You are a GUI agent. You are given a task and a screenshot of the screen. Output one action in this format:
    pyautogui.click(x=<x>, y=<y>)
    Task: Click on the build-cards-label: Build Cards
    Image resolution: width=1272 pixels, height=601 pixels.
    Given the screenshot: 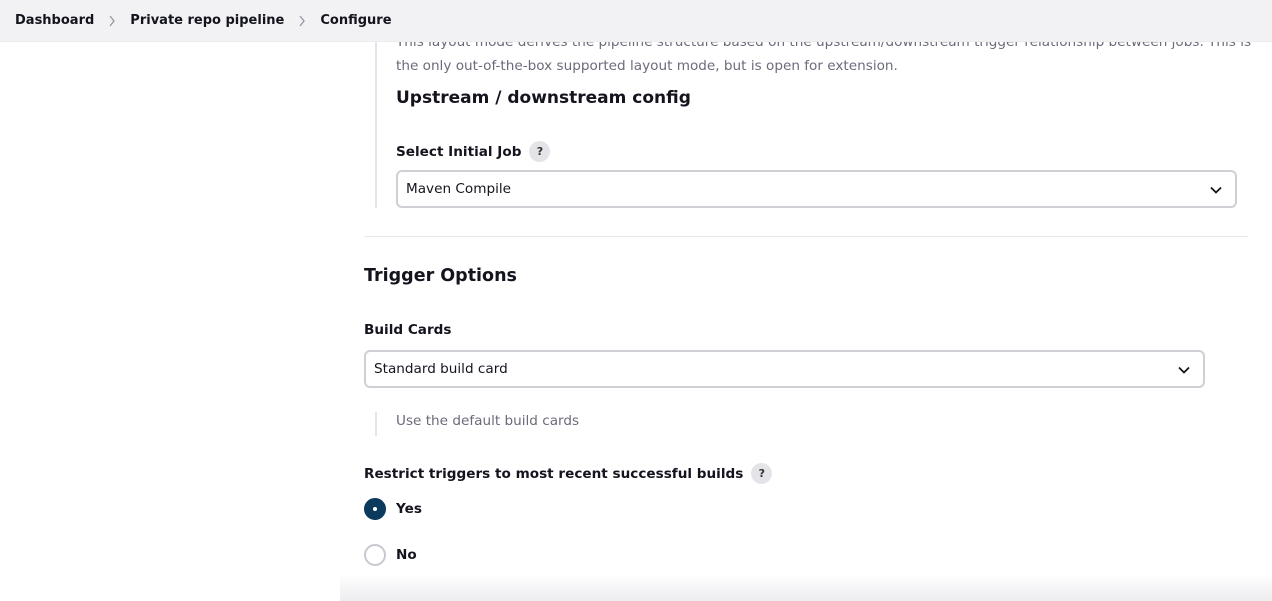 What is the action you would take?
    pyautogui.click(x=408, y=330)
    